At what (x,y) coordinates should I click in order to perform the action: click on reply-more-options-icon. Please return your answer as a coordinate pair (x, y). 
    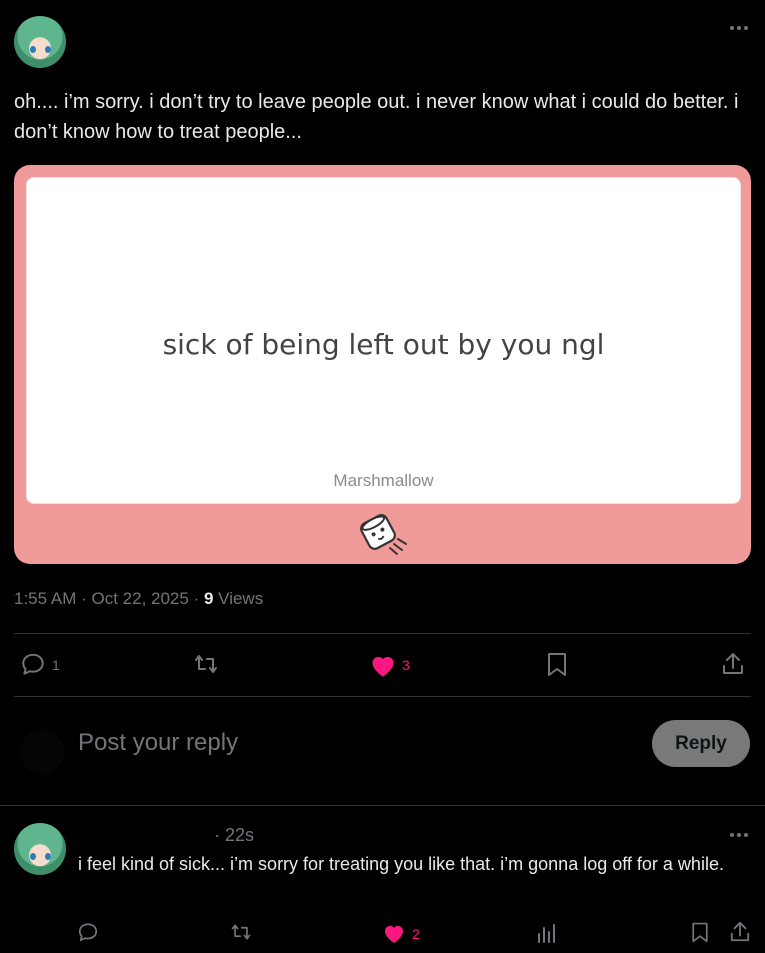
    Looking at the image, I should click on (739, 835).